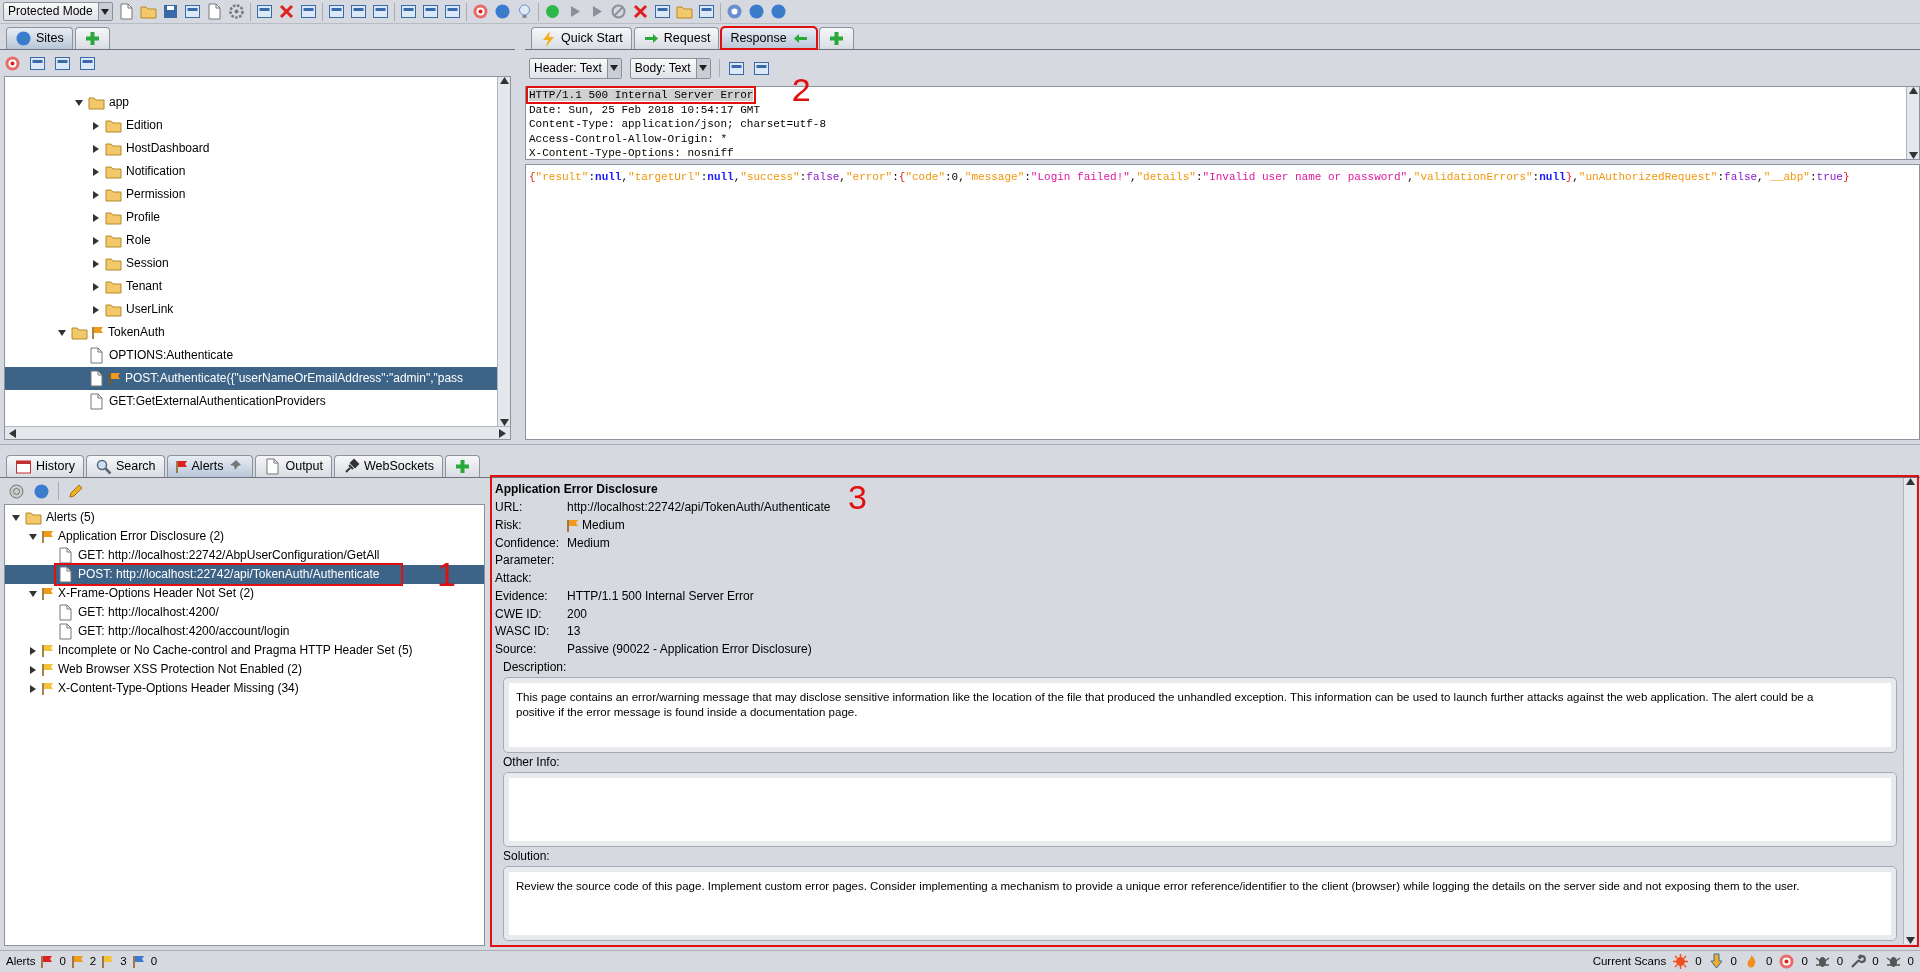 This screenshot has width=1920, height=972. Describe the element at coordinates (251, 332) in the screenshot. I see `tree-row: TokenAuth` at that location.